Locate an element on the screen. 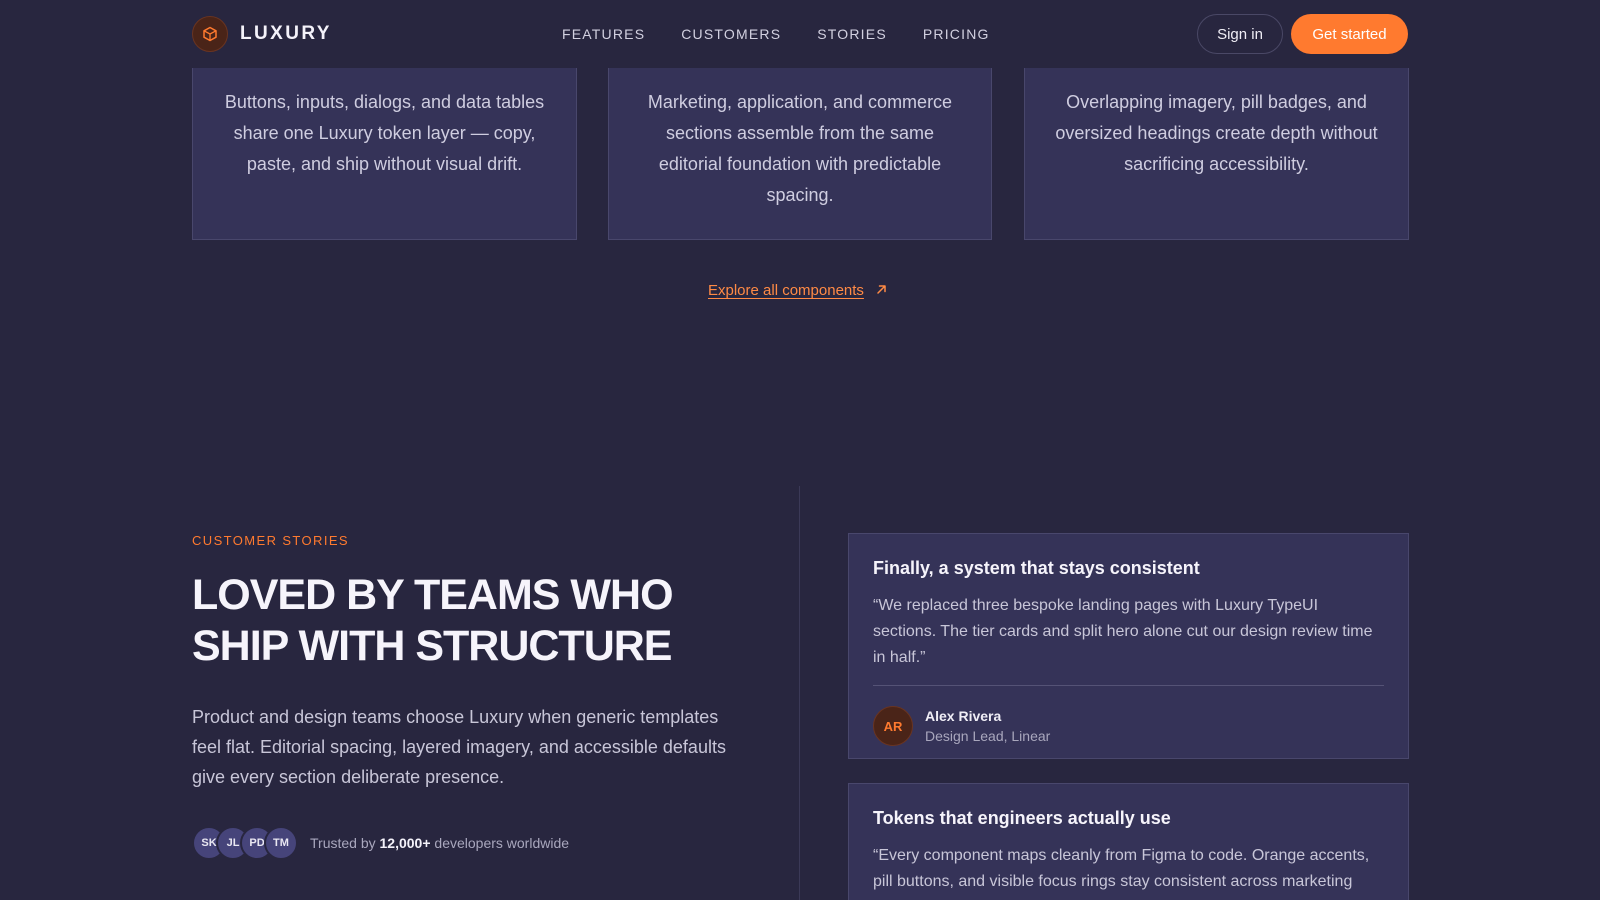 The height and width of the screenshot is (900, 1600). author-role: Design Lead, Linear is located at coordinates (988, 736).